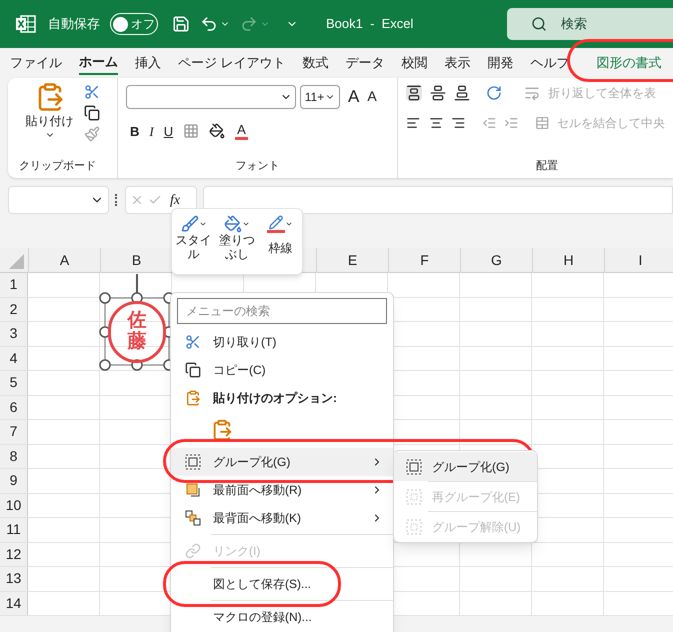  What do you see at coordinates (352, 260) in the screenshot?
I see `column-header: E` at bounding box center [352, 260].